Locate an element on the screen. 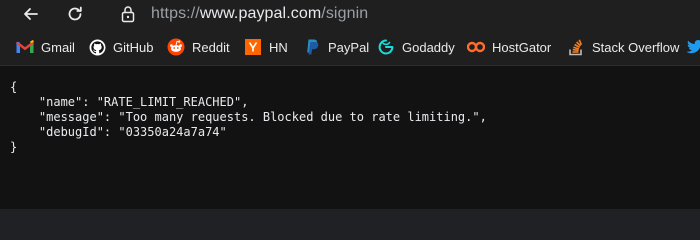  bookmark-reddit: Reddit is located at coordinates (198, 47).